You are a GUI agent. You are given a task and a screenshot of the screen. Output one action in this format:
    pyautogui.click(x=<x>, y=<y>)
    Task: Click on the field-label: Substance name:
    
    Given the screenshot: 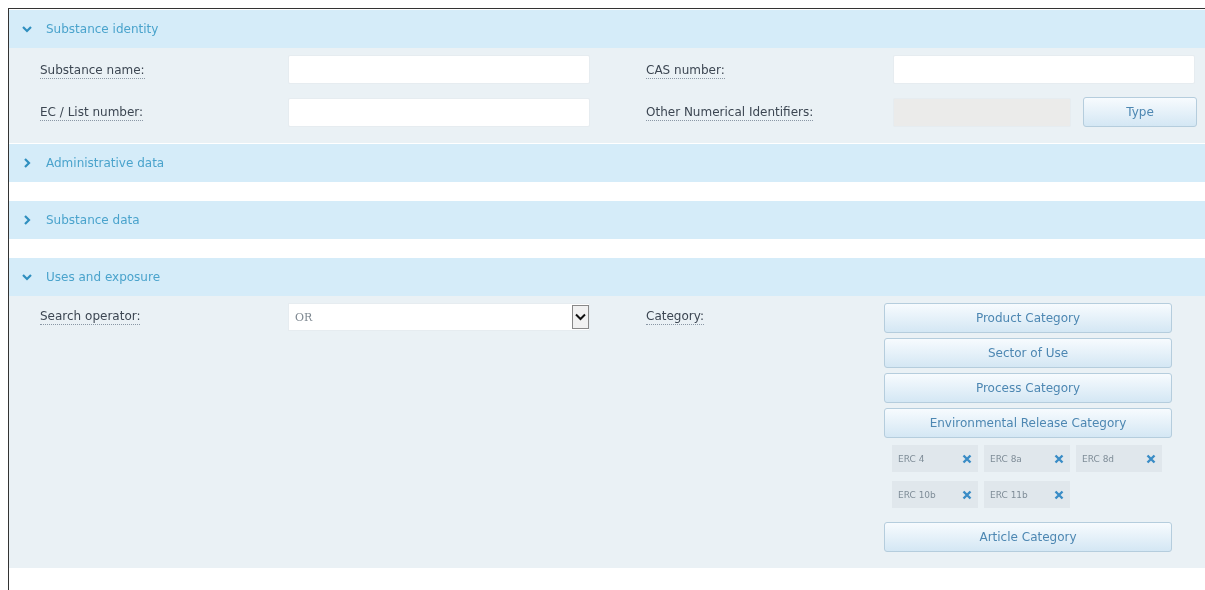 What is the action you would take?
    pyautogui.click(x=92, y=70)
    